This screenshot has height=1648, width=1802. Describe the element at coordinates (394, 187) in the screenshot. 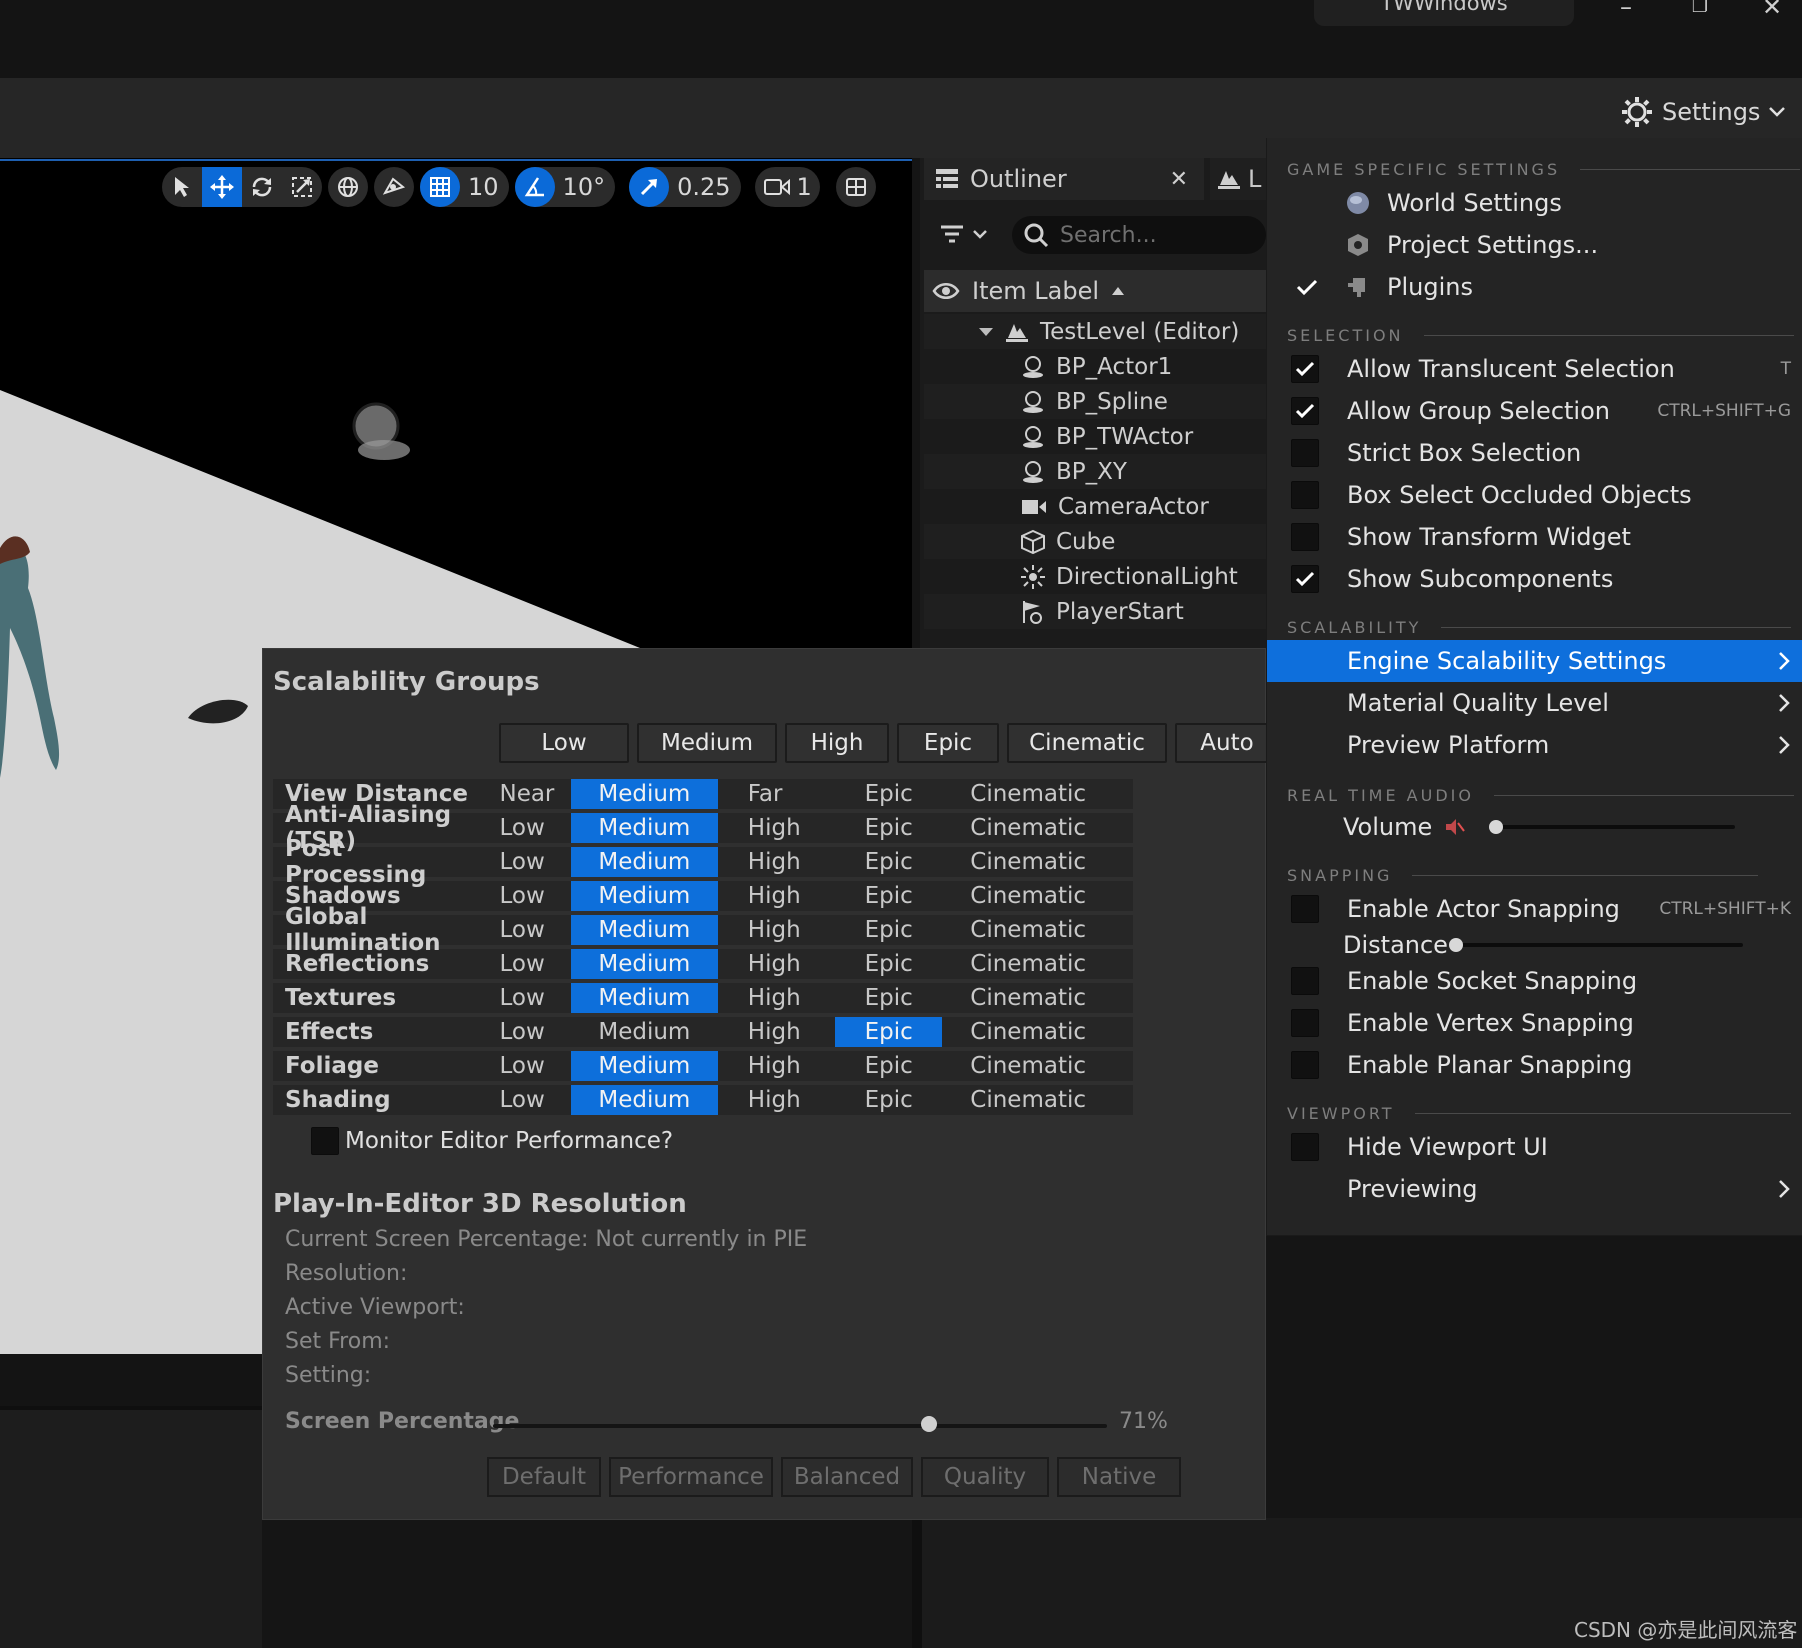

I see `surface-snapping-button` at that location.